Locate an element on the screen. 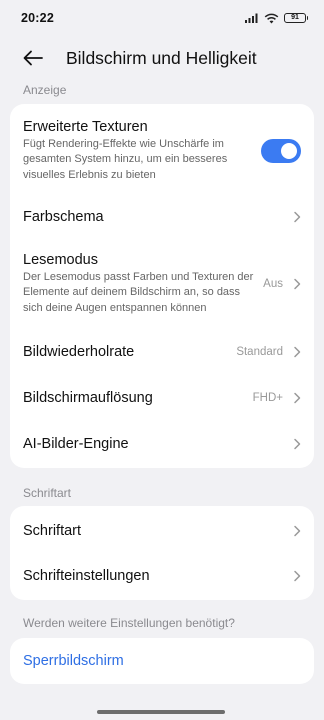  page-title: Bildschirm und Helligkeit is located at coordinates (161, 57).